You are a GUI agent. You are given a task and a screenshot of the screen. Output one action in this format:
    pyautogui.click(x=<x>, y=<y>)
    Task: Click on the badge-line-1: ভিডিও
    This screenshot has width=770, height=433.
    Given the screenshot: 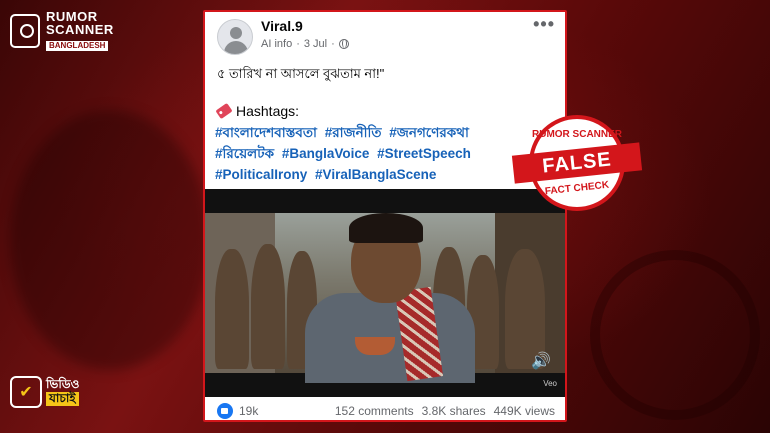 What is the action you would take?
    pyautogui.click(x=63, y=384)
    